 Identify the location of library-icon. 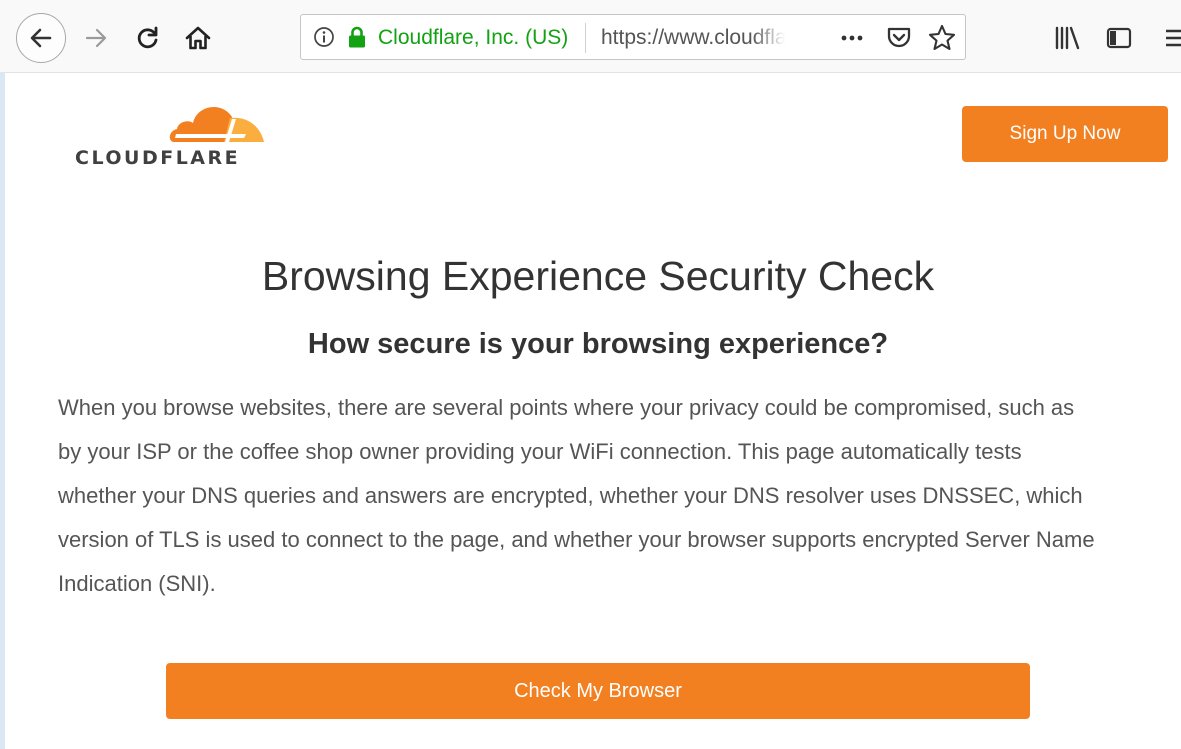
(1067, 38).